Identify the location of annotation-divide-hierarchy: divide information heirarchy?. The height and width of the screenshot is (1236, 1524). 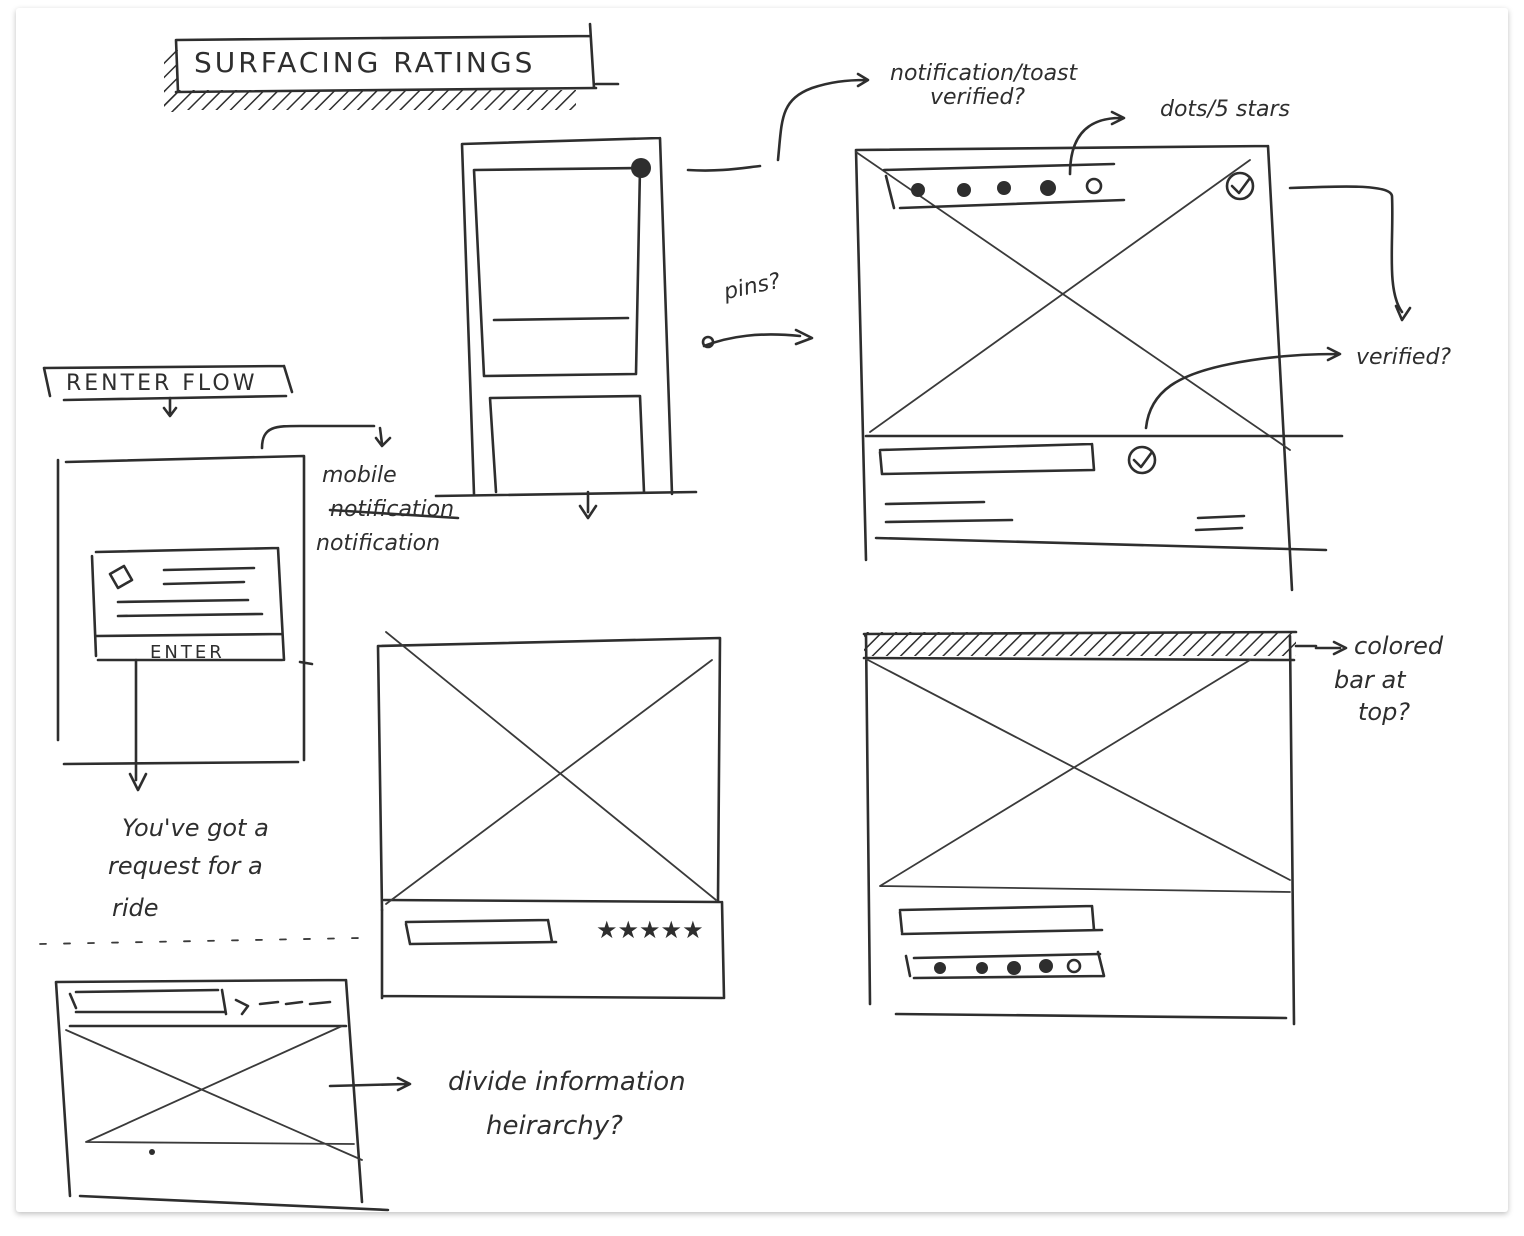
(507, 1104).